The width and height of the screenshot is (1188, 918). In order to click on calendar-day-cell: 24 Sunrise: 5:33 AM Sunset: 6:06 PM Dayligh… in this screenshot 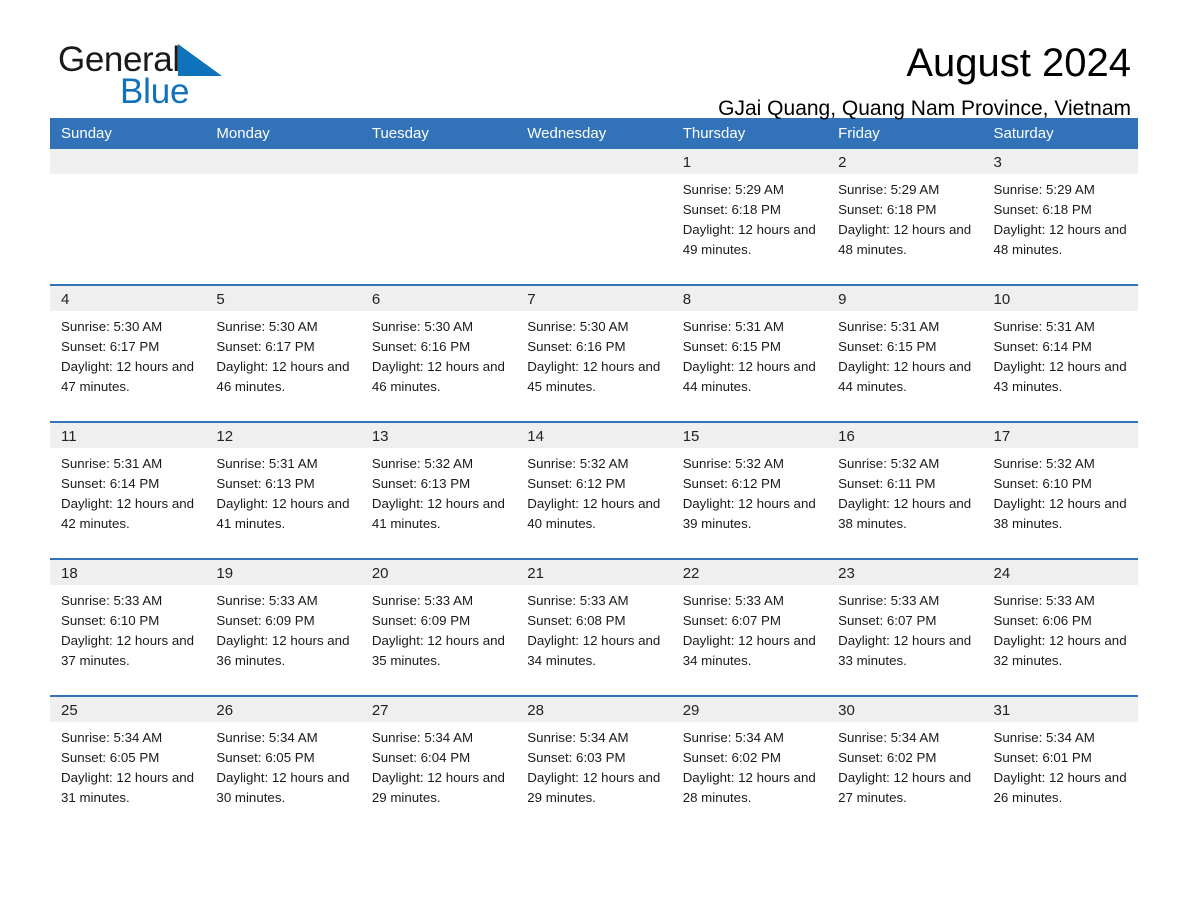, I will do `click(1060, 627)`.